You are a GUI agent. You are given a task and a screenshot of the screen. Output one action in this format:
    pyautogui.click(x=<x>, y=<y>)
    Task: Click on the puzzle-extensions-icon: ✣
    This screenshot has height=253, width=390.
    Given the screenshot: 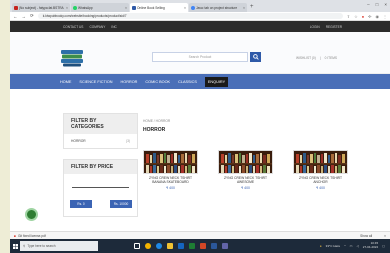 What is the action you would take?
    pyautogui.click(x=369, y=16)
    